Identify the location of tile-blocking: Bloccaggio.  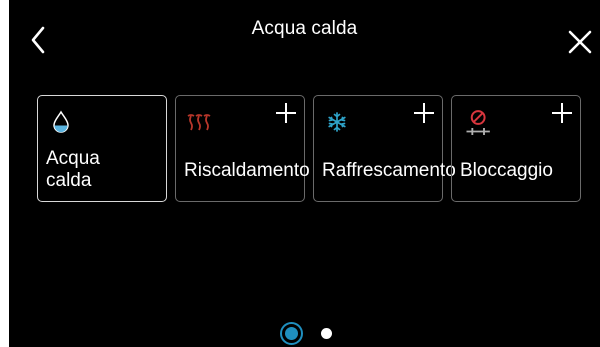
(516, 148).